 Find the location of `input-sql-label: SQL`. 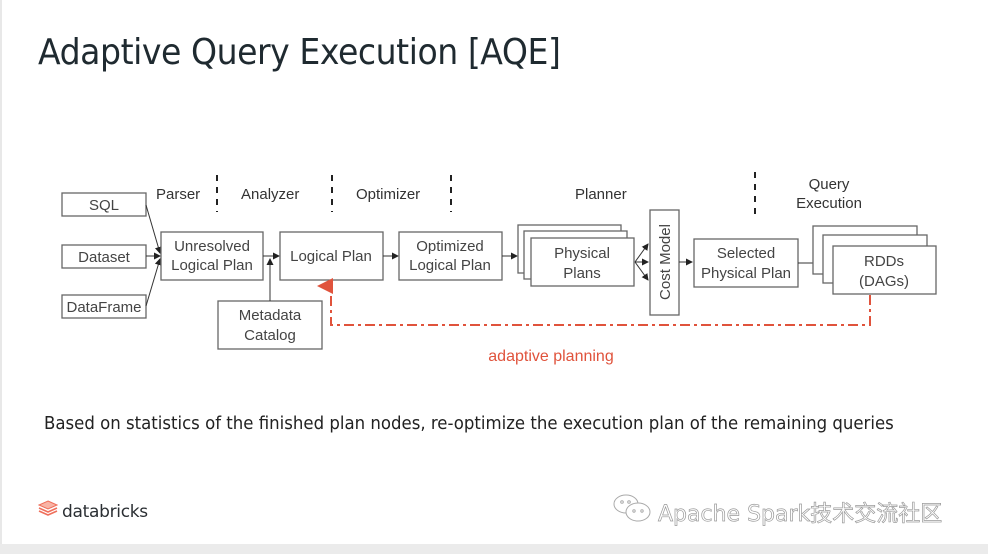

input-sql-label: SQL is located at coordinates (104, 205).